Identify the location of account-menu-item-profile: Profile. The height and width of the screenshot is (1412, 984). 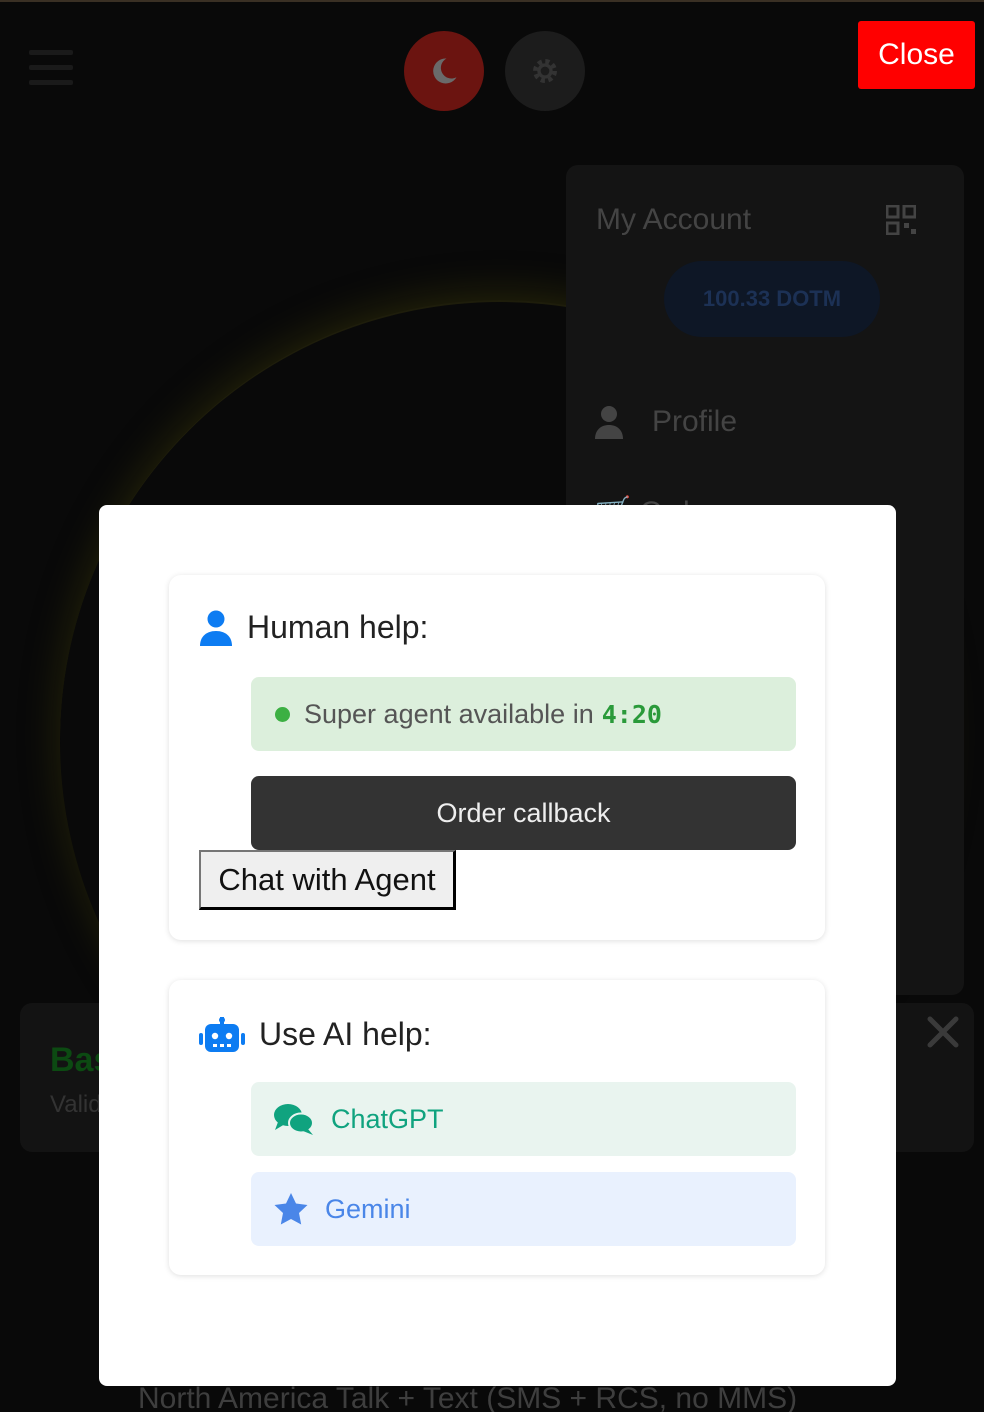
(665, 422).